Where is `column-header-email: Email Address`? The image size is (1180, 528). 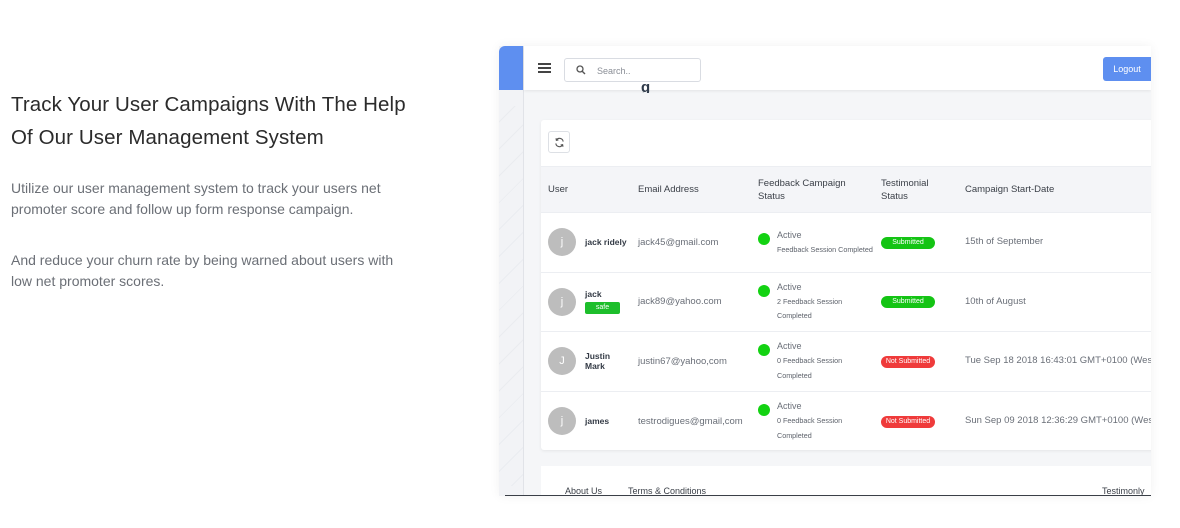
column-header-email: Email Address is located at coordinates (691, 189).